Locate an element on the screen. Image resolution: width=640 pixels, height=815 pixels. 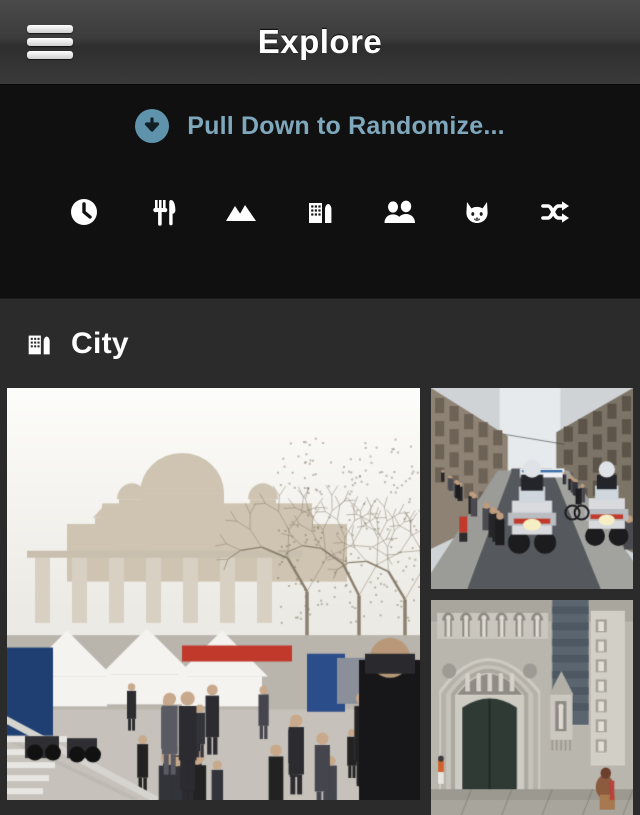
category-random is located at coordinates (556, 212).